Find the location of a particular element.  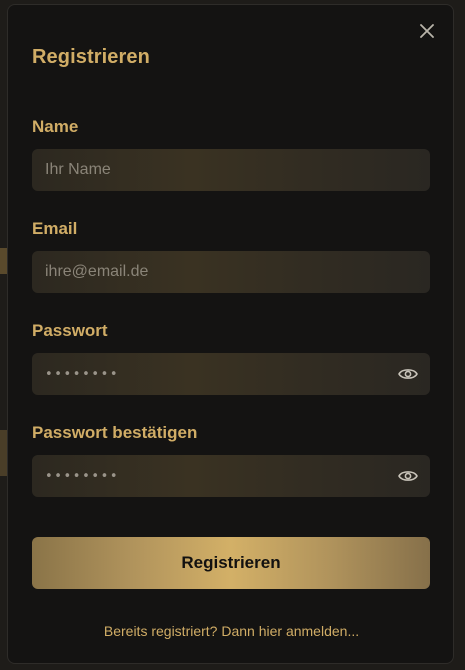

password-input is located at coordinates (231, 374).